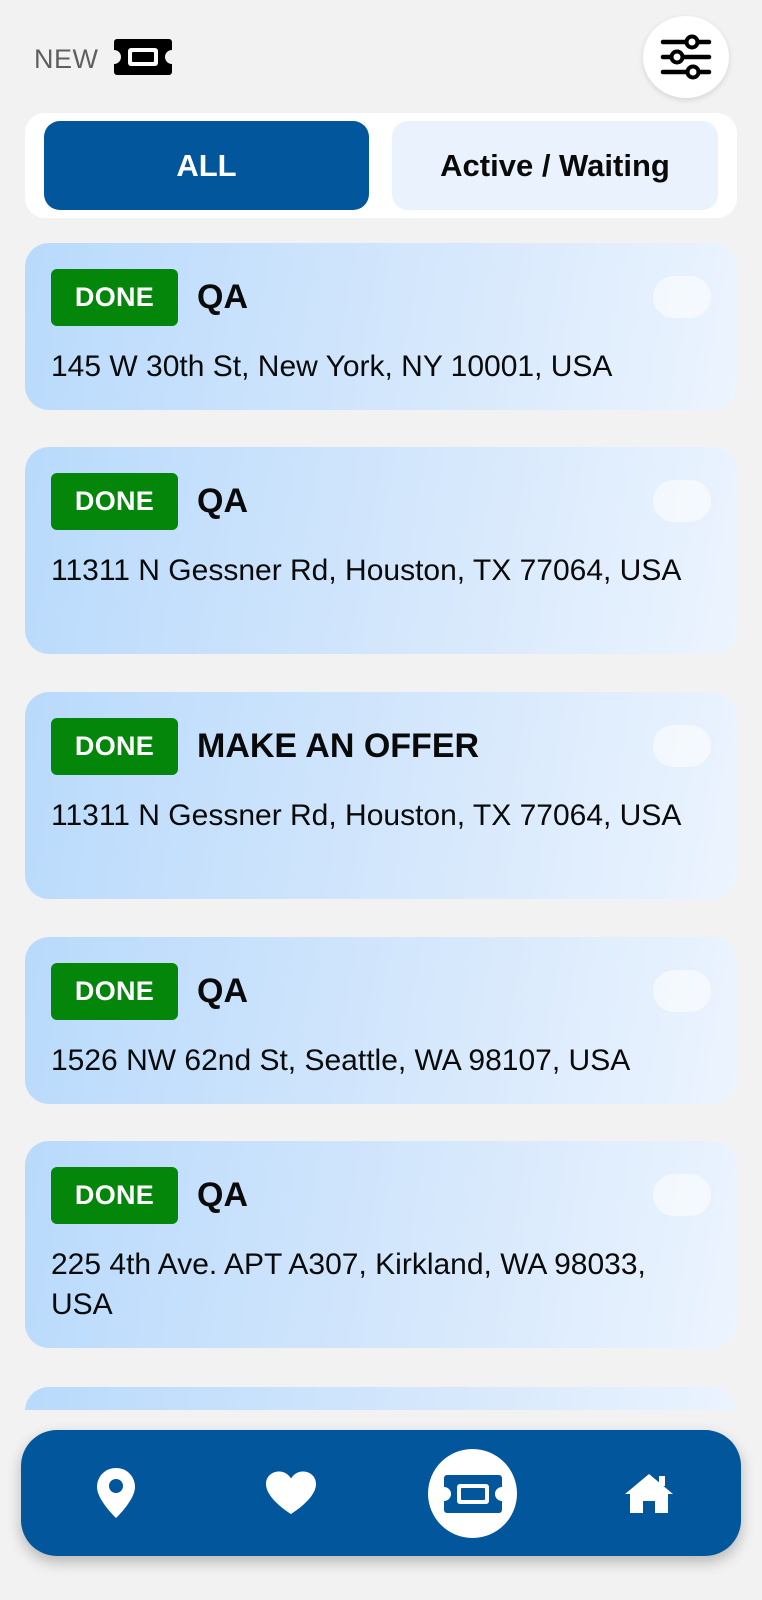  Describe the element at coordinates (381, 1493) in the screenshot. I see `bottom-nav` at that location.